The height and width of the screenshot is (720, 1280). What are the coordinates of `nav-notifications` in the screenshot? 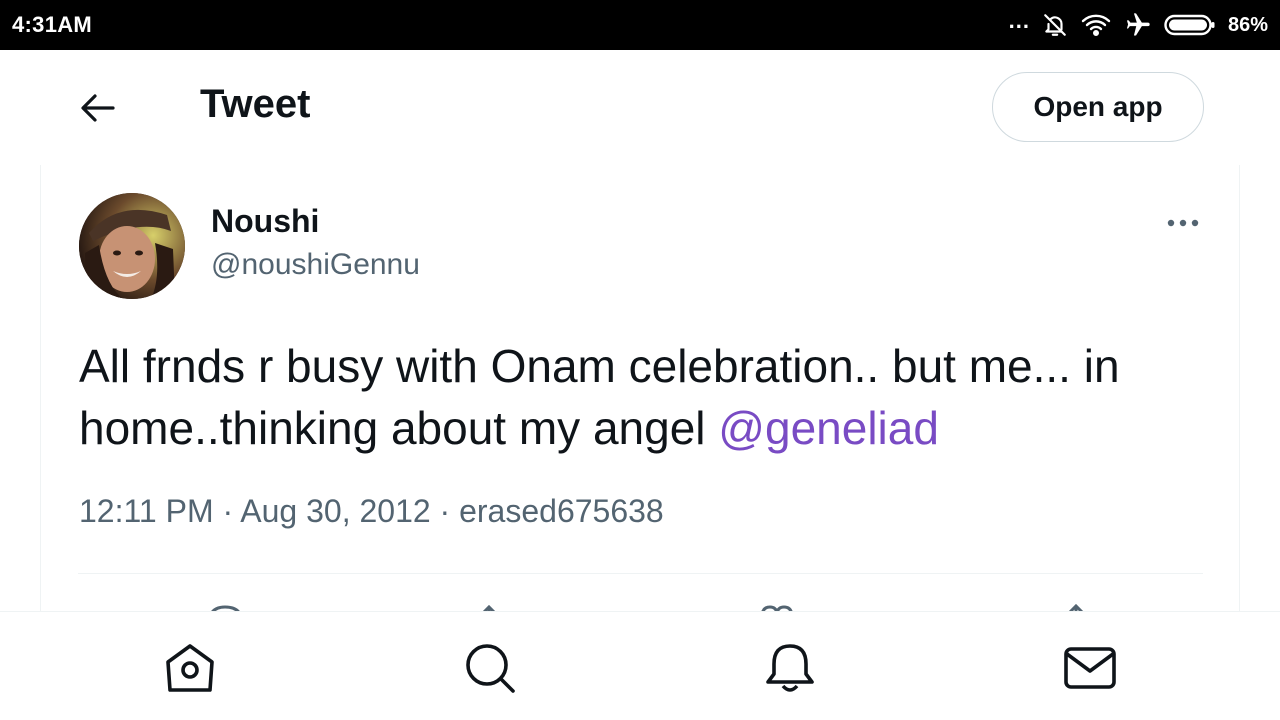 It's located at (790, 668).